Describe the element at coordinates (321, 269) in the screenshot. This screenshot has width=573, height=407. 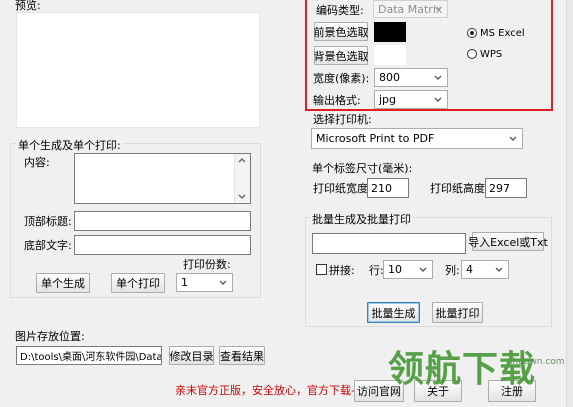
I see `splice-checkbox` at that location.